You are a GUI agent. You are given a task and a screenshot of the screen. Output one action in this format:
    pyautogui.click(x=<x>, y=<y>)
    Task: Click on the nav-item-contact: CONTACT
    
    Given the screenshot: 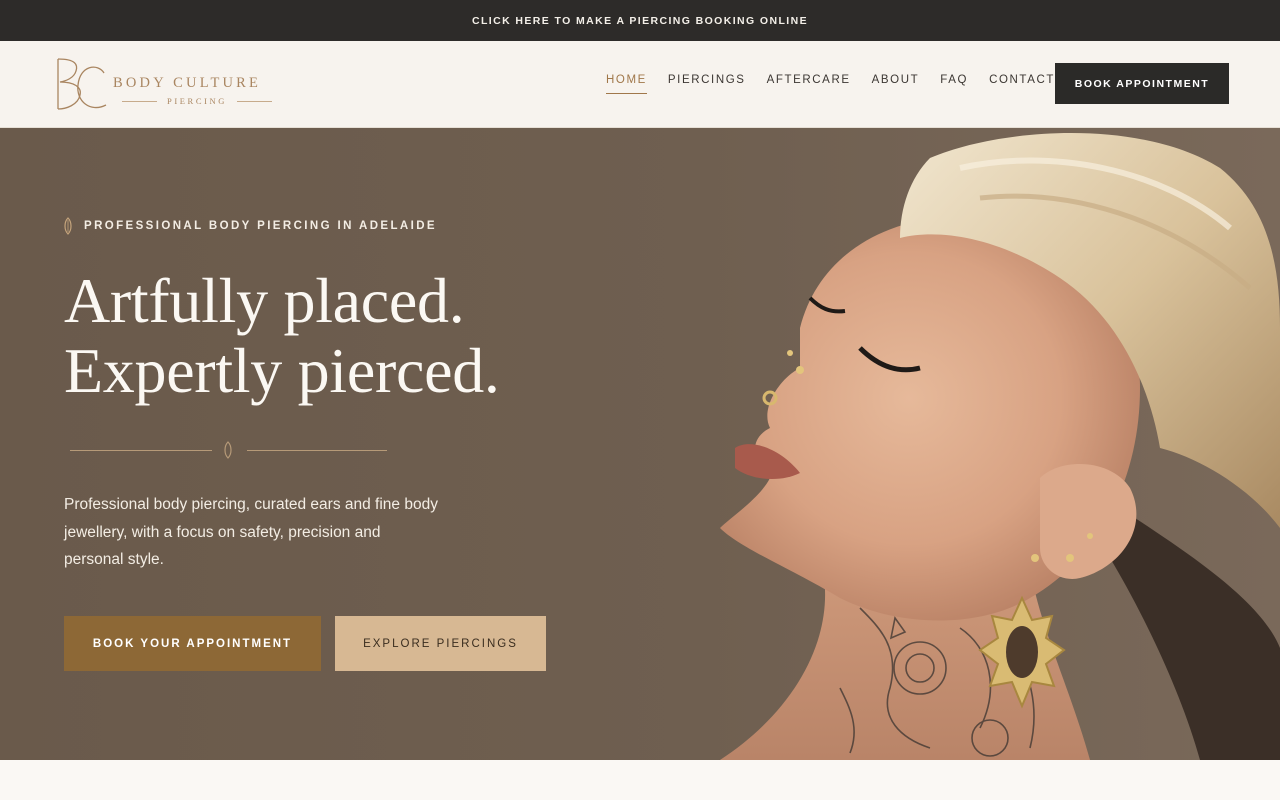 What is the action you would take?
    pyautogui.click(x=1022, y=84)
    